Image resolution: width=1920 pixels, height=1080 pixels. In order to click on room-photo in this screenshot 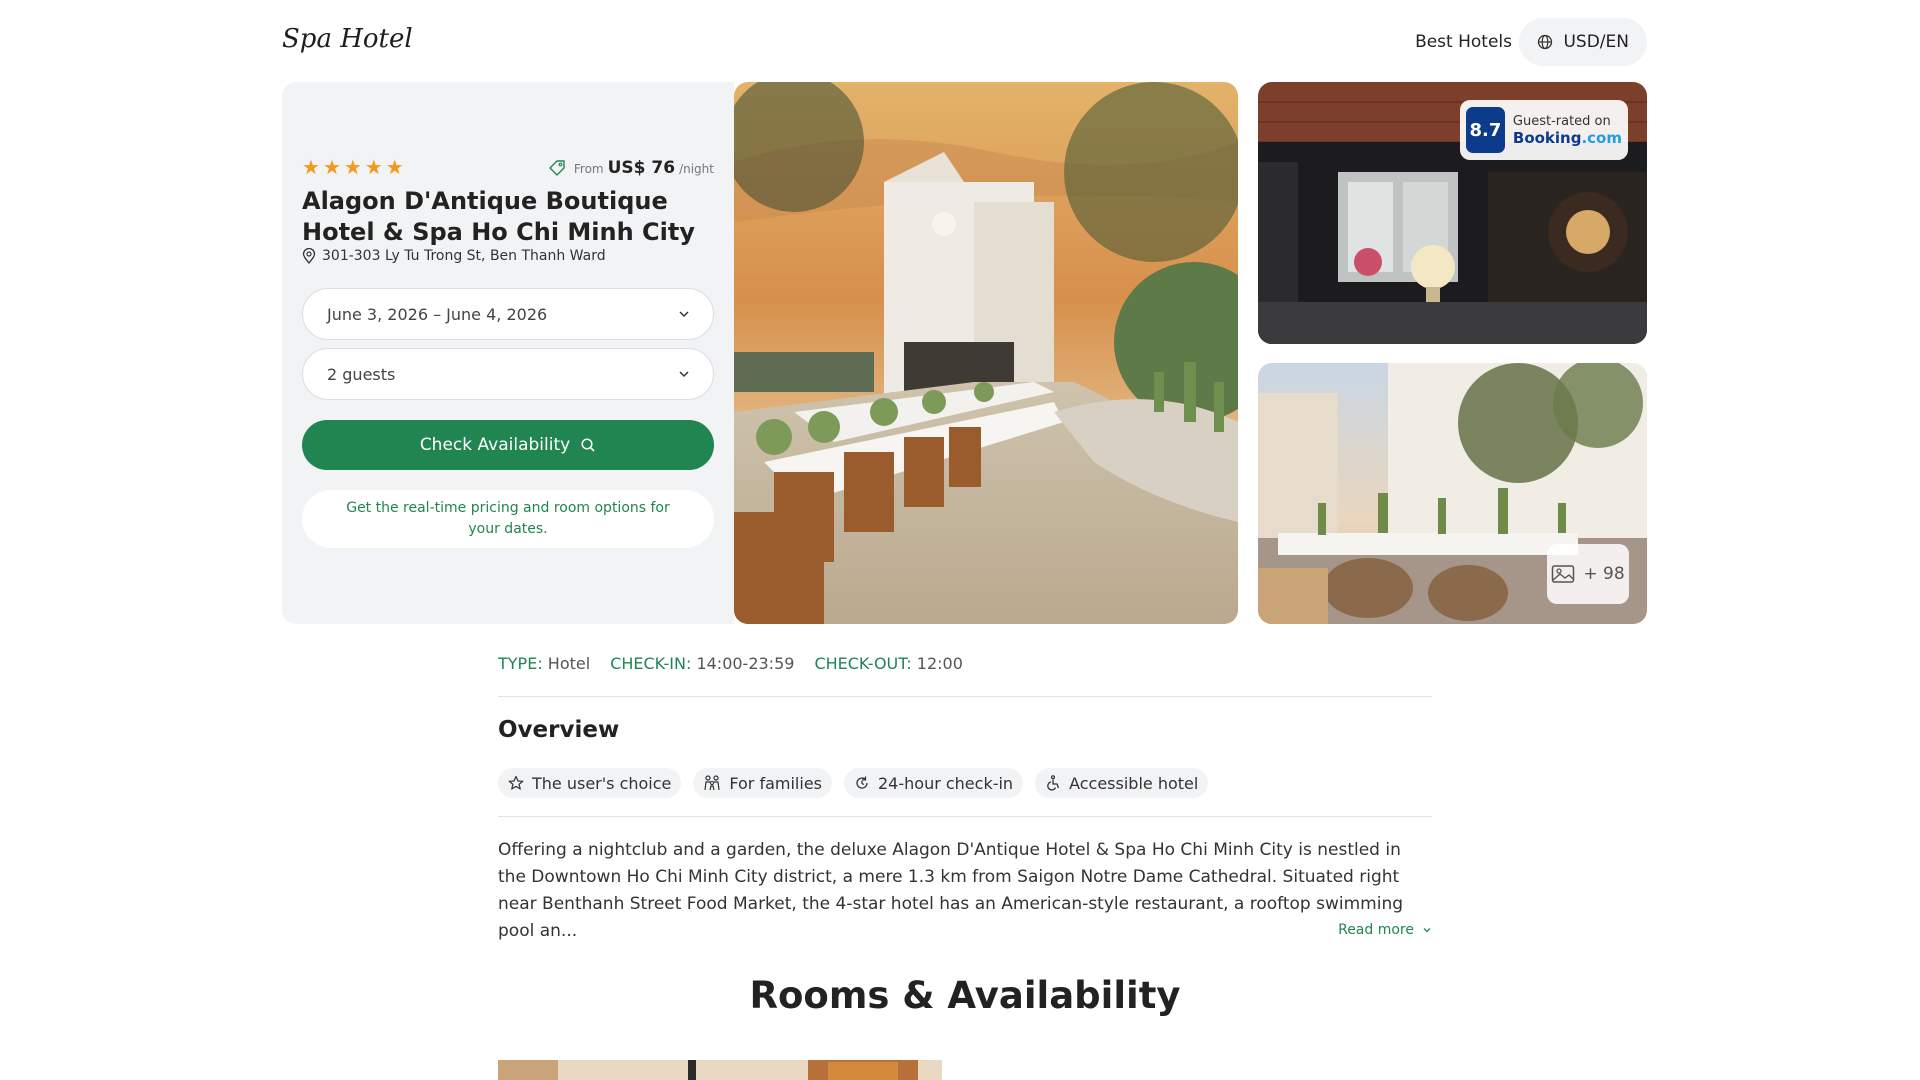, I will do `click(720, 1070)`.